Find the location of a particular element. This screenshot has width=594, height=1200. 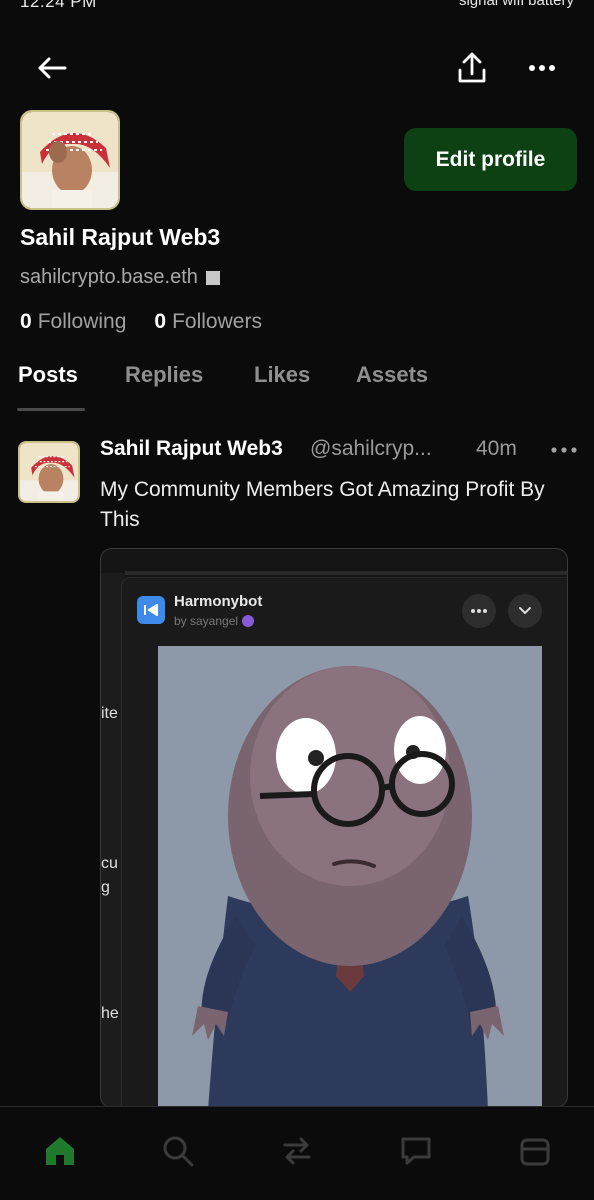

profile-handle-row: sahilcrypto.base.eth is located at coordinates (120, 277).